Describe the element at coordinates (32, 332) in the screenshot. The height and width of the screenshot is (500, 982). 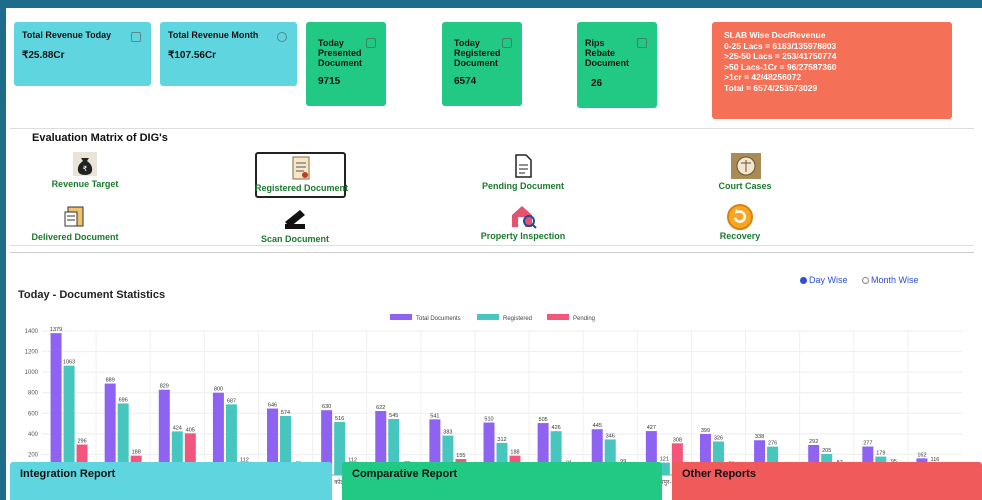
I see `y-tick-label: 1400` at that location.